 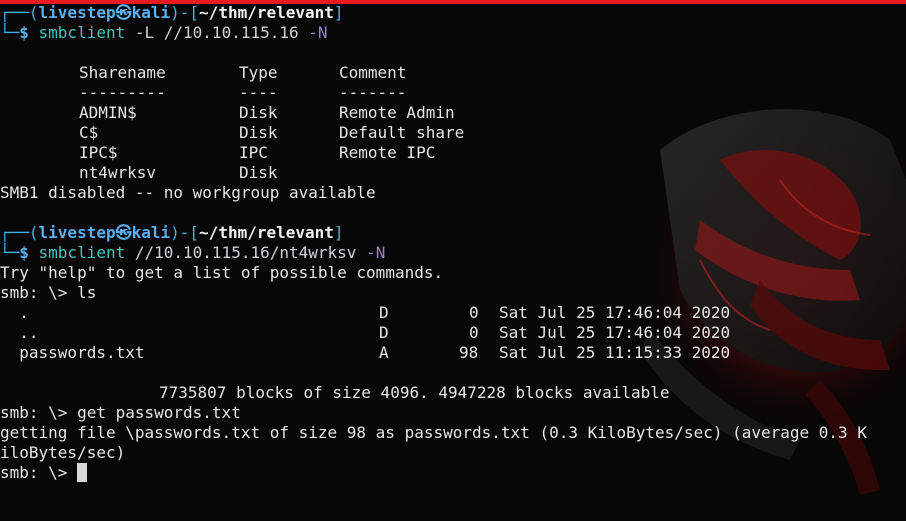 What do you see at coordinates (120, 412) in the screenshot?
I see `smb-get-command: smb: \> get passwords.txt` at bounding box center [120, 412].